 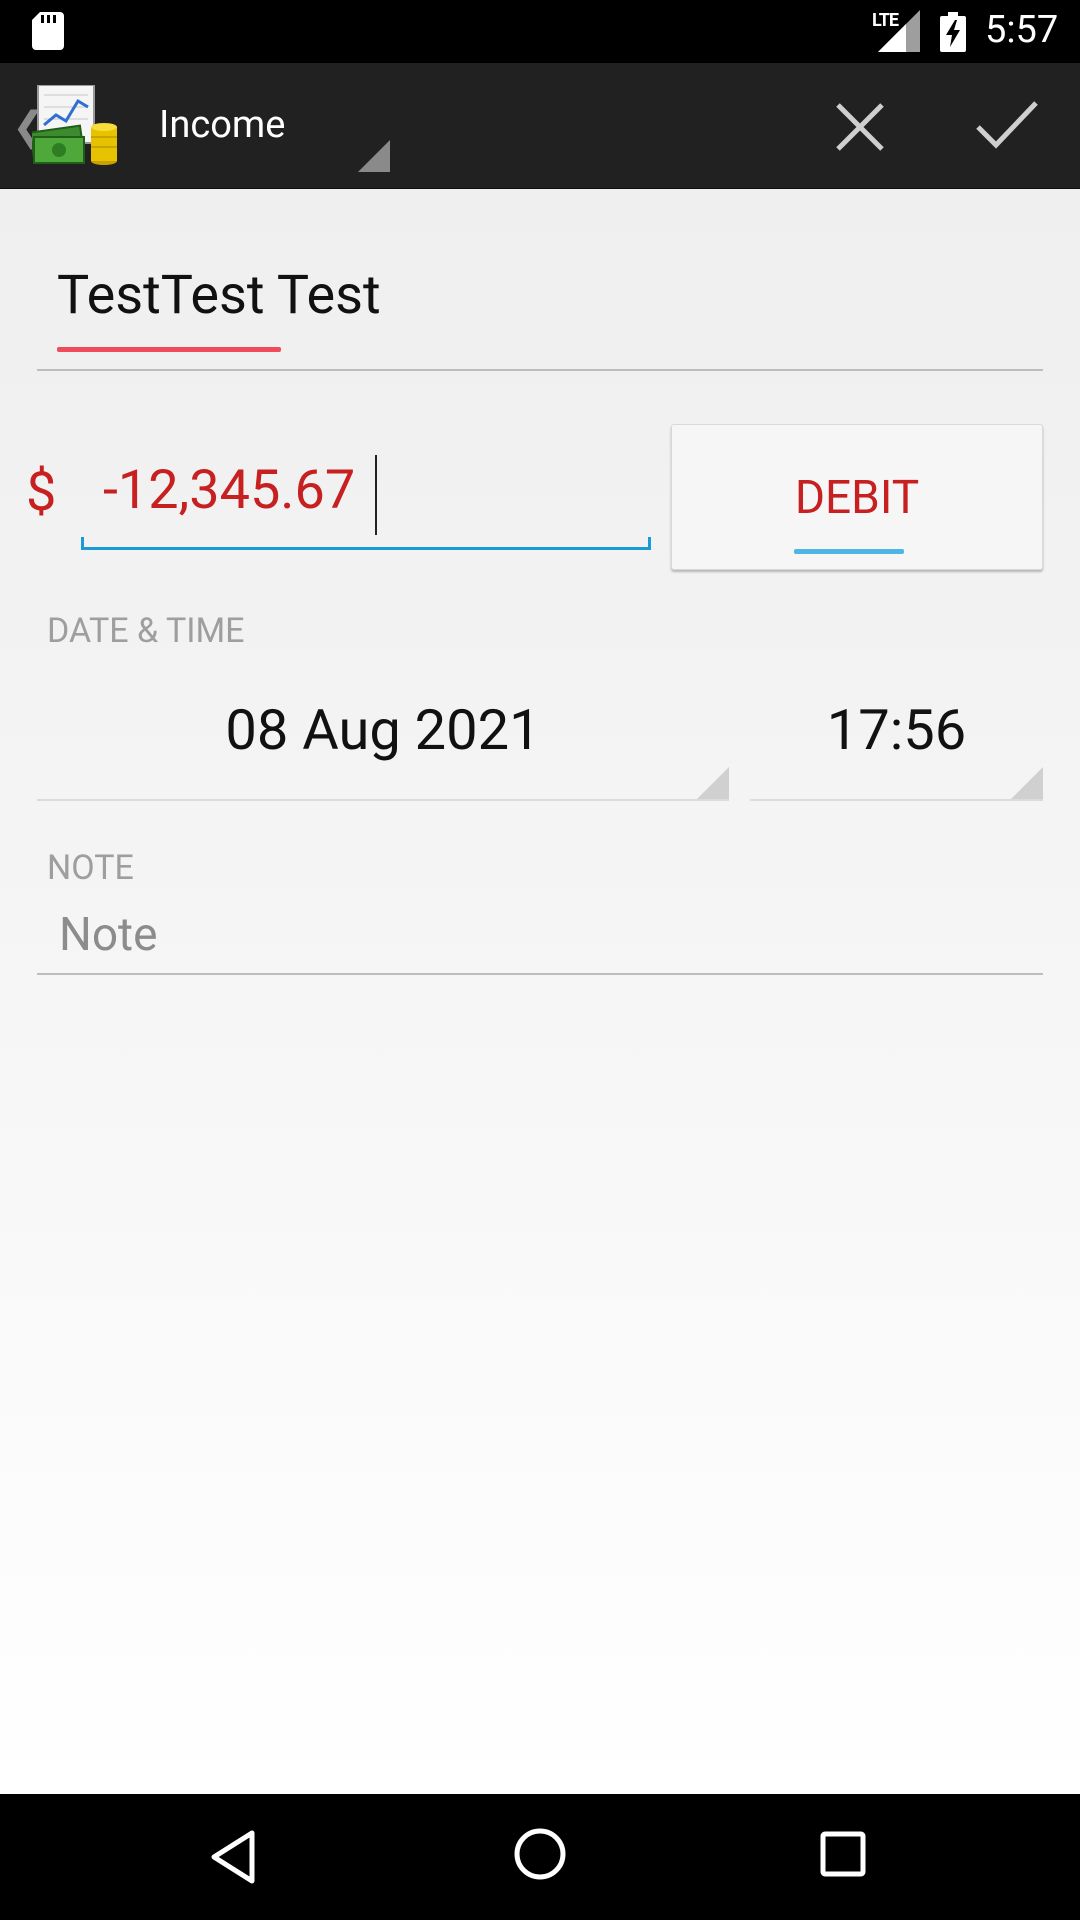 What do you see at coordinates (849, 551) in the screenshot?
I see `debit-indicator` at bounding box center [849, 551].